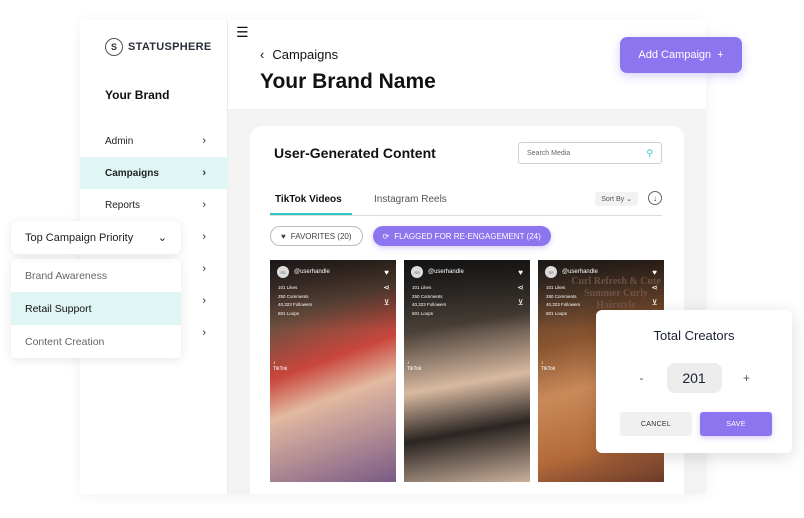  Describe the element at coordinates (348, 81) in the screenshot. I see `page-title: Your Brand Name` at that location.